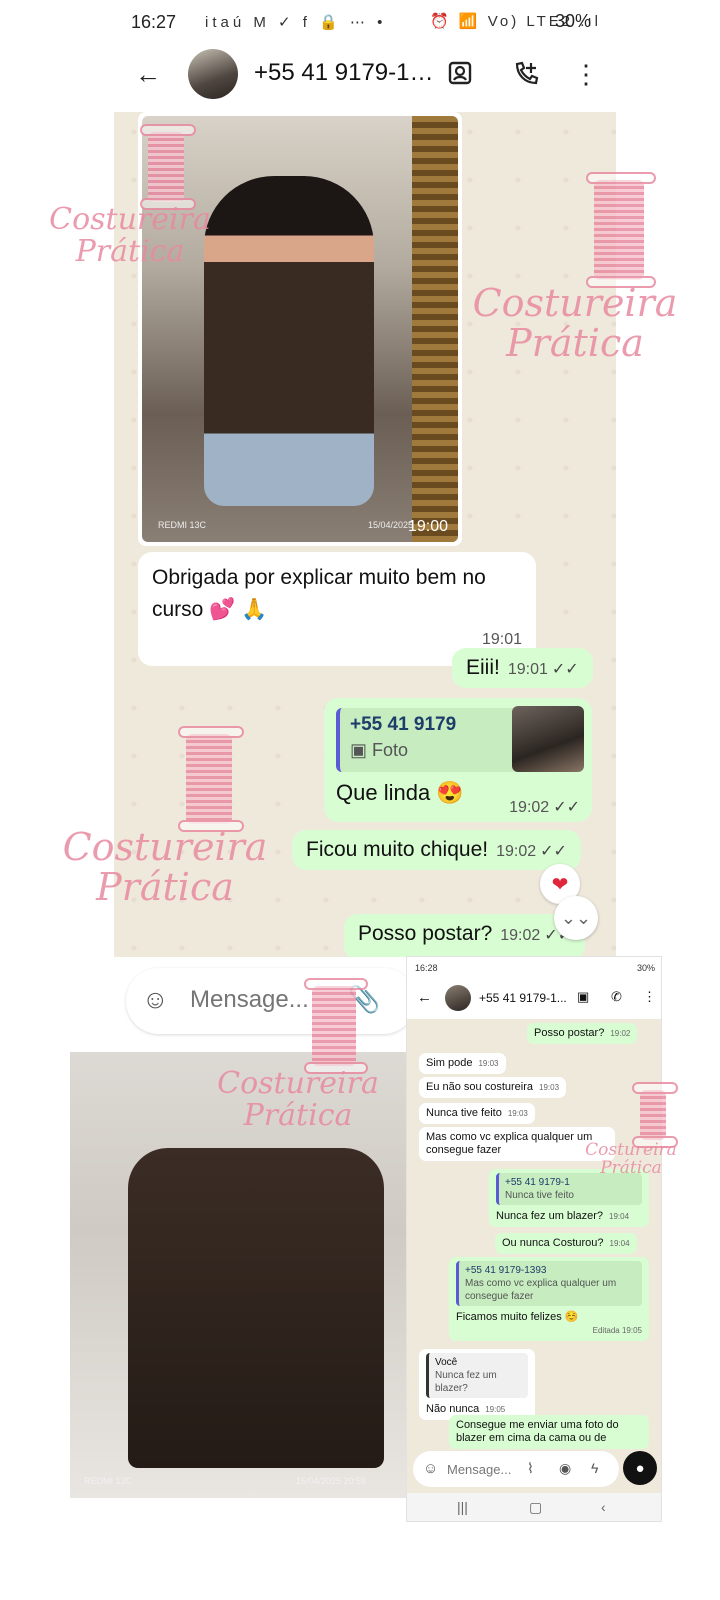 The image size is (720, 1600). Describe the element at coordinates (603, 1507) in the screenshot. I see `back-icon: ‹` at that location.